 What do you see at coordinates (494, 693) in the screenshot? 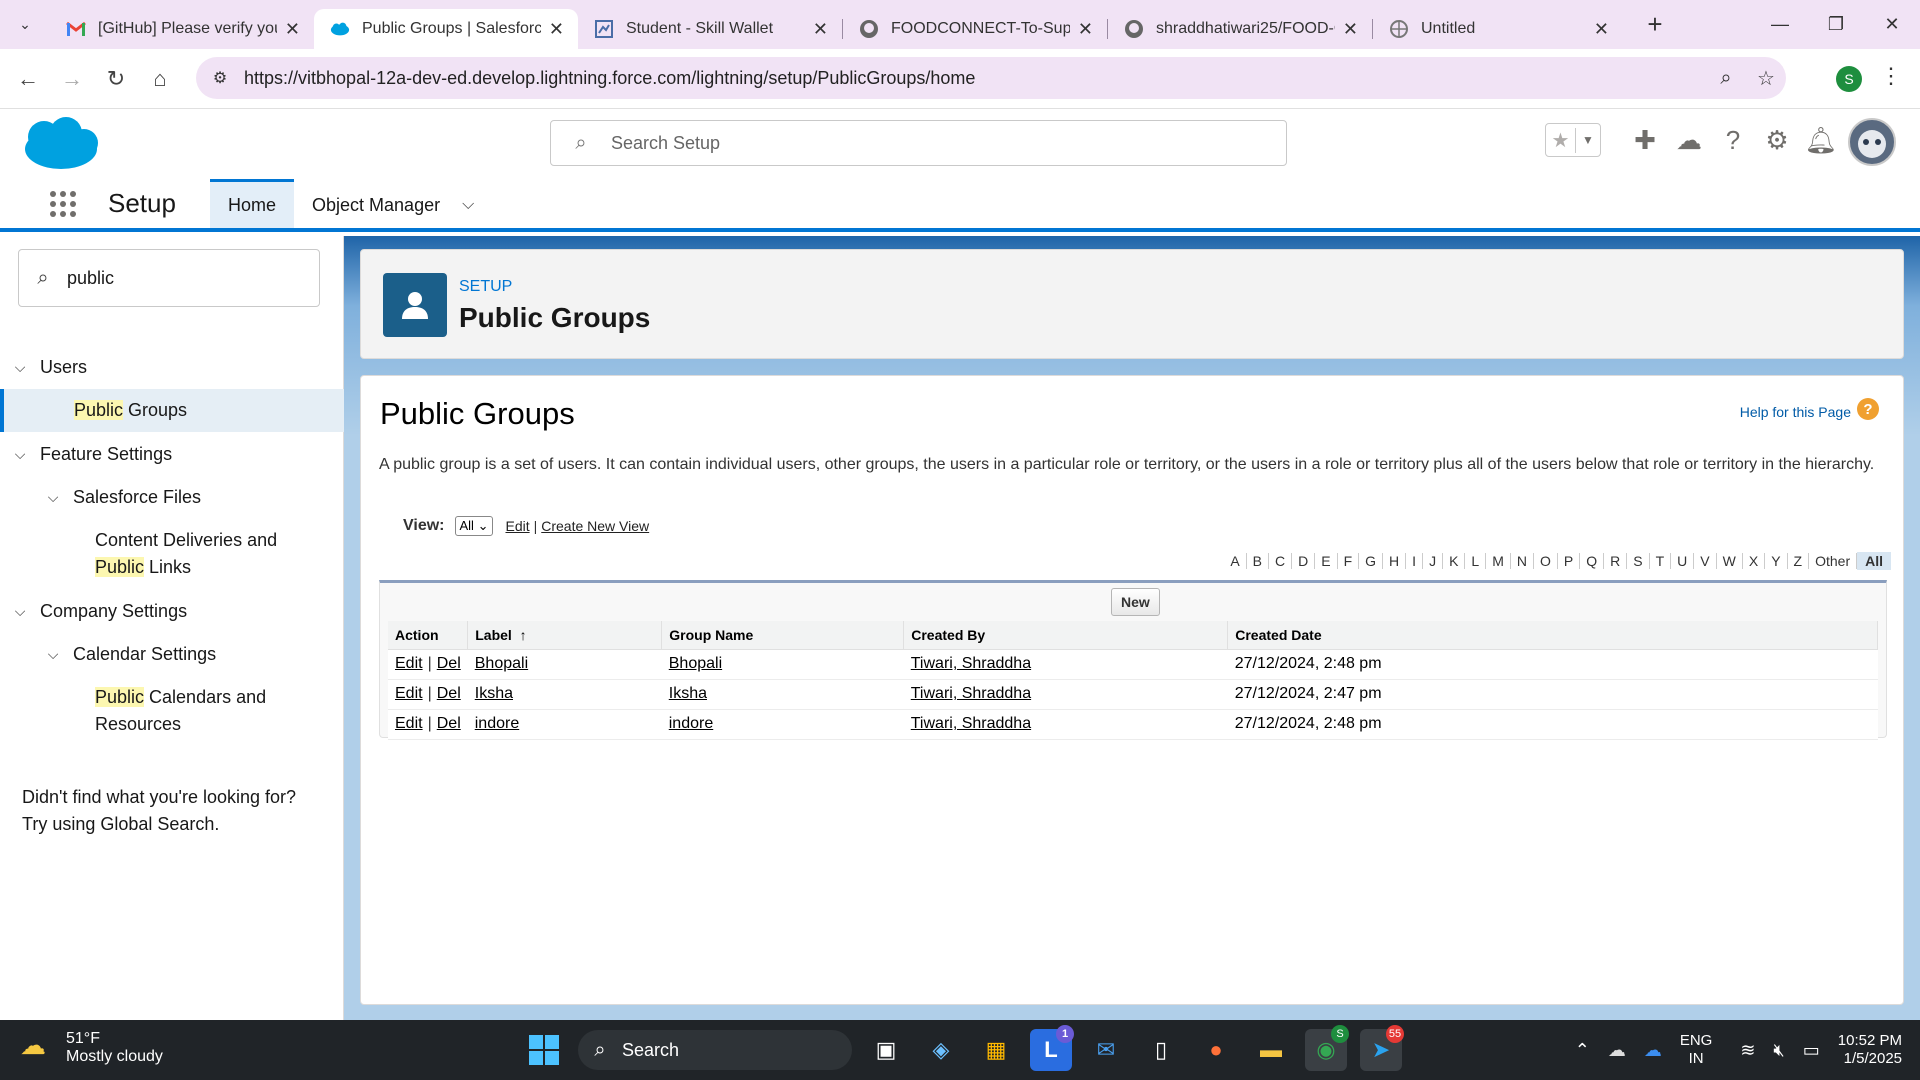
I see `group-label-link: Iksha` at bounding box center [494, 693].